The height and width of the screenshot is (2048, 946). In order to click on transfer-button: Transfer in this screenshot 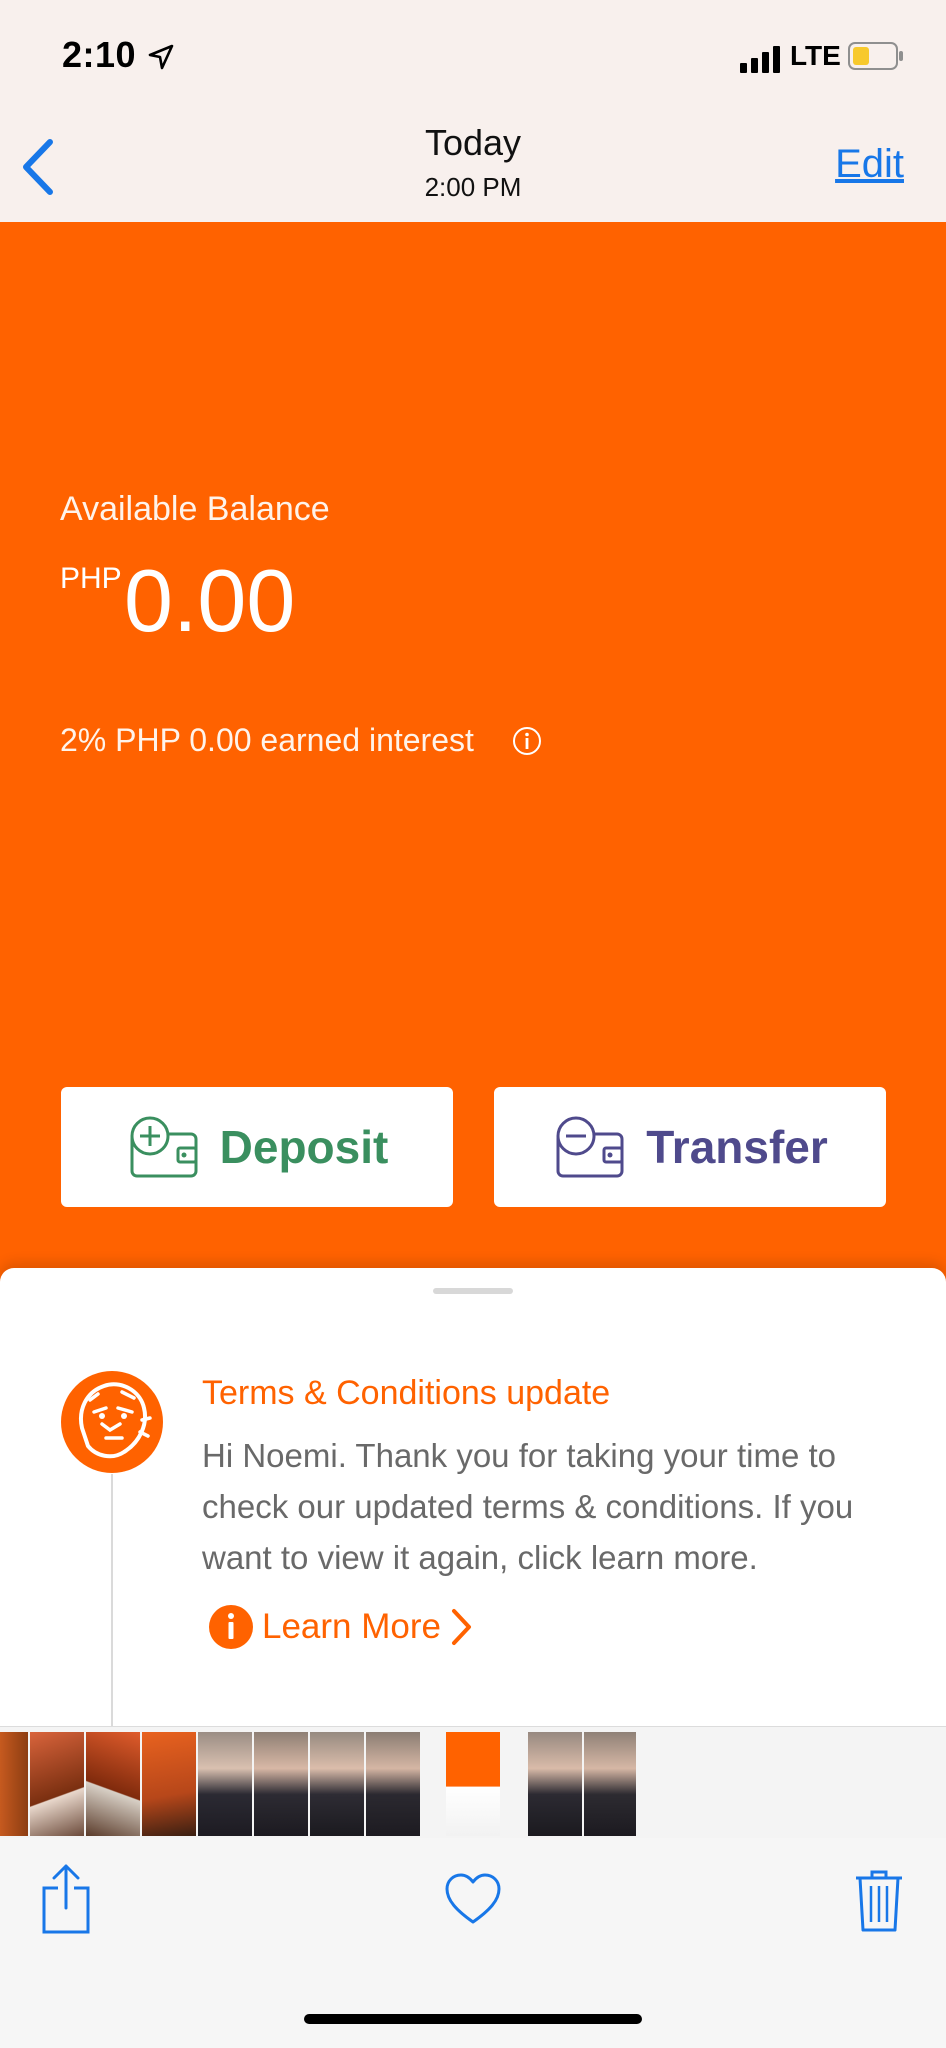, I will do `click(690, 1147)`.